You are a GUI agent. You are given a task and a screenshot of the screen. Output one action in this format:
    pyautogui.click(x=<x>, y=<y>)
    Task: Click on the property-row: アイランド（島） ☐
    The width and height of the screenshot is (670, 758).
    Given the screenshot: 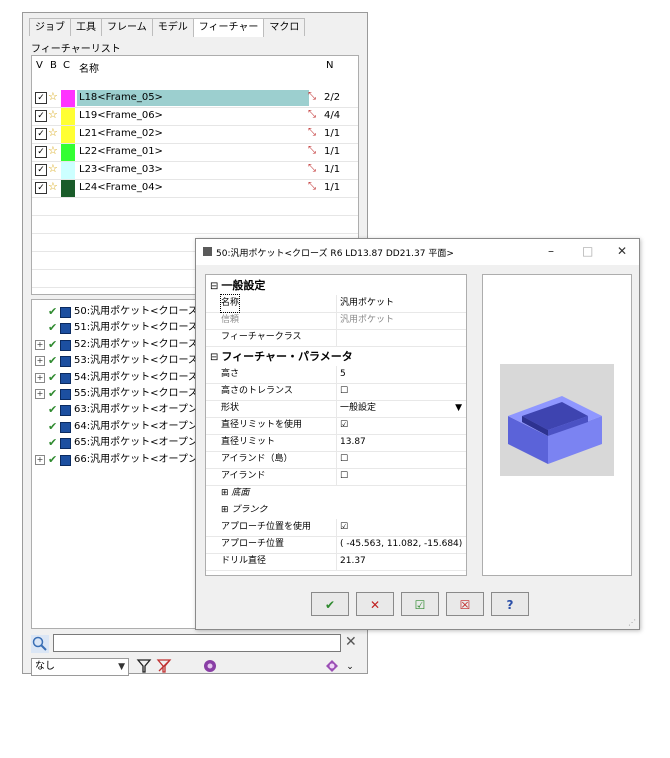 What is the action you would take?
    pyautogui.click(x=336, y=460)
    